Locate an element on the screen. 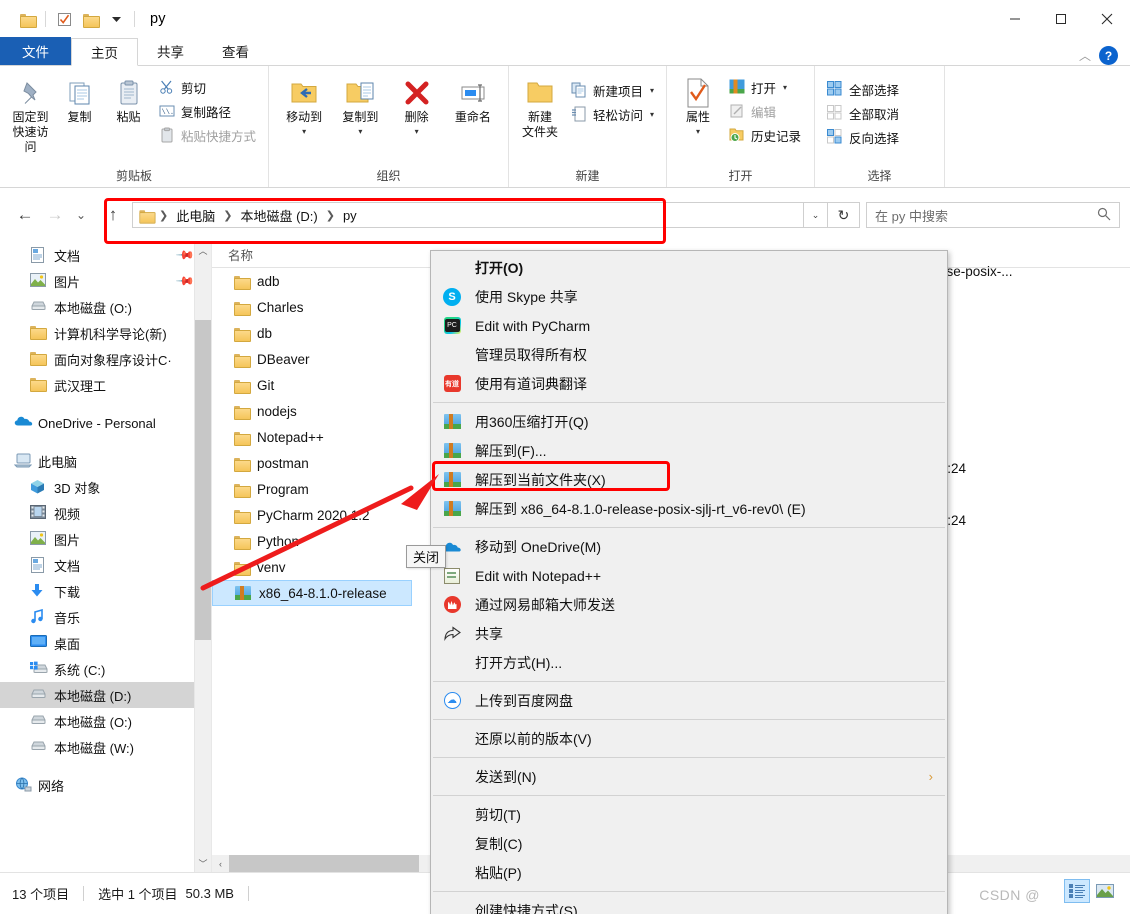 The image size is (1130, 914). sidebar-item-drive-o-qa: 本地磁盘 (O:) is located at coordinates (105, 307).